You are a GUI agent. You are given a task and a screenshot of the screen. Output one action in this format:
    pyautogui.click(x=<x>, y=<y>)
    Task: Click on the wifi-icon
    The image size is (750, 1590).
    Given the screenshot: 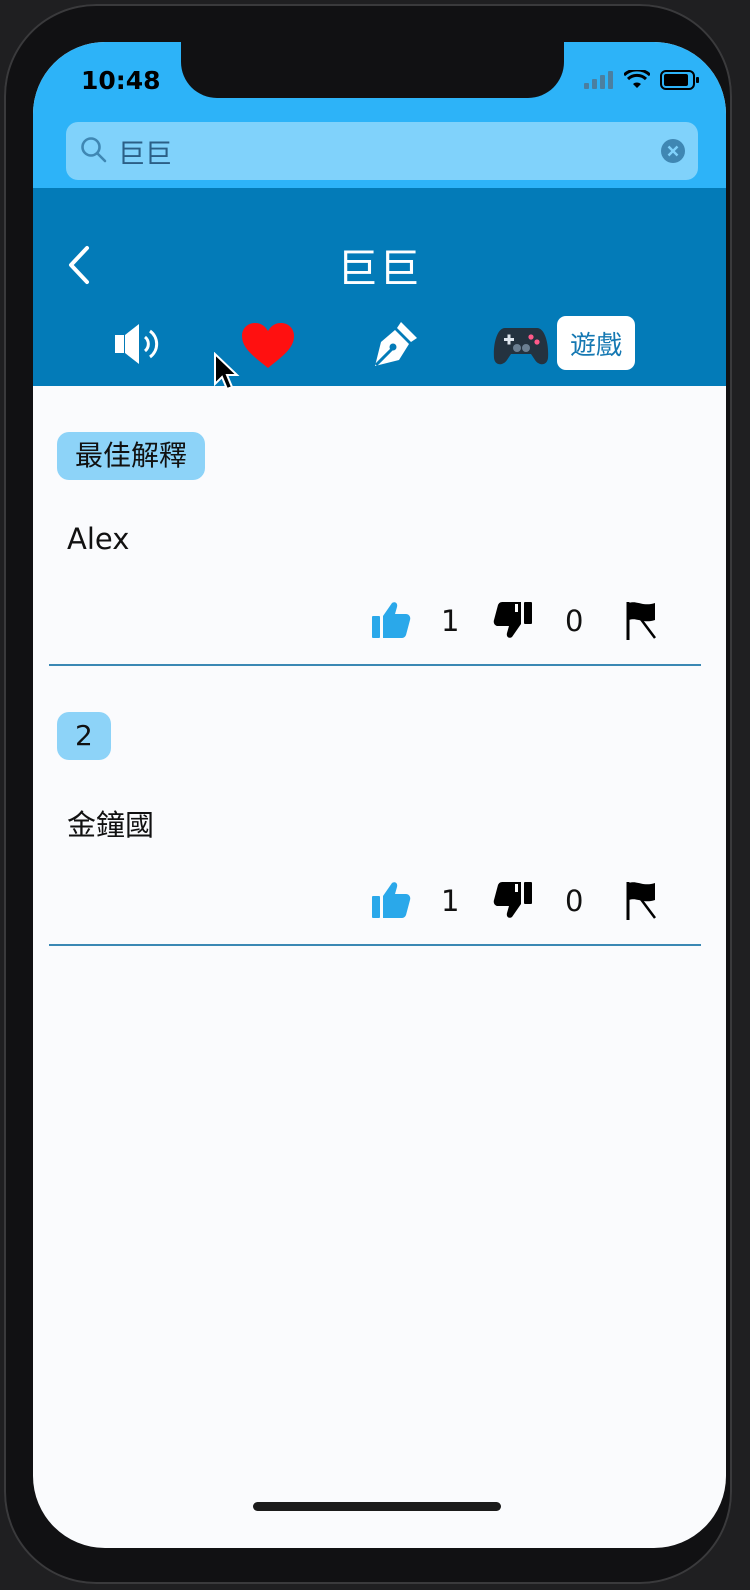 What is the action you would take?
    pyautogui.click(x=637, y=79)
    